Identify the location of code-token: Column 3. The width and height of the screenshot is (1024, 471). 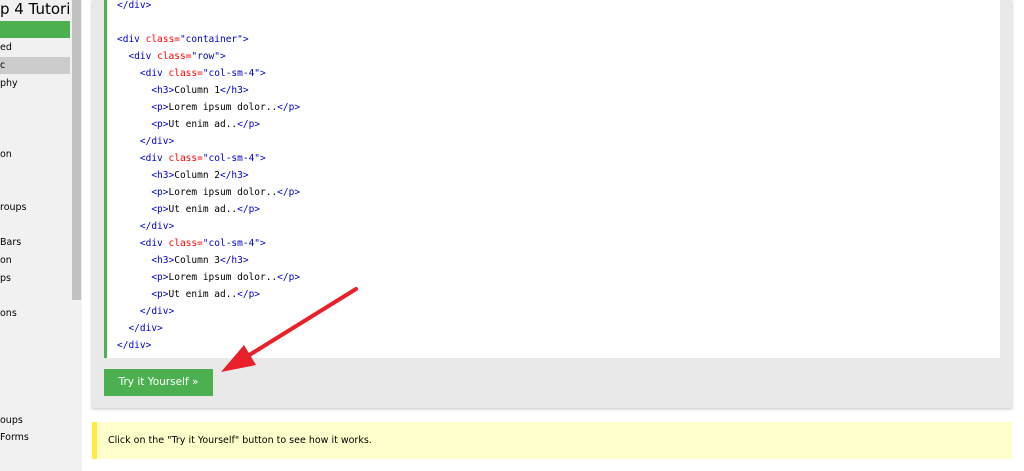
(197, 260).